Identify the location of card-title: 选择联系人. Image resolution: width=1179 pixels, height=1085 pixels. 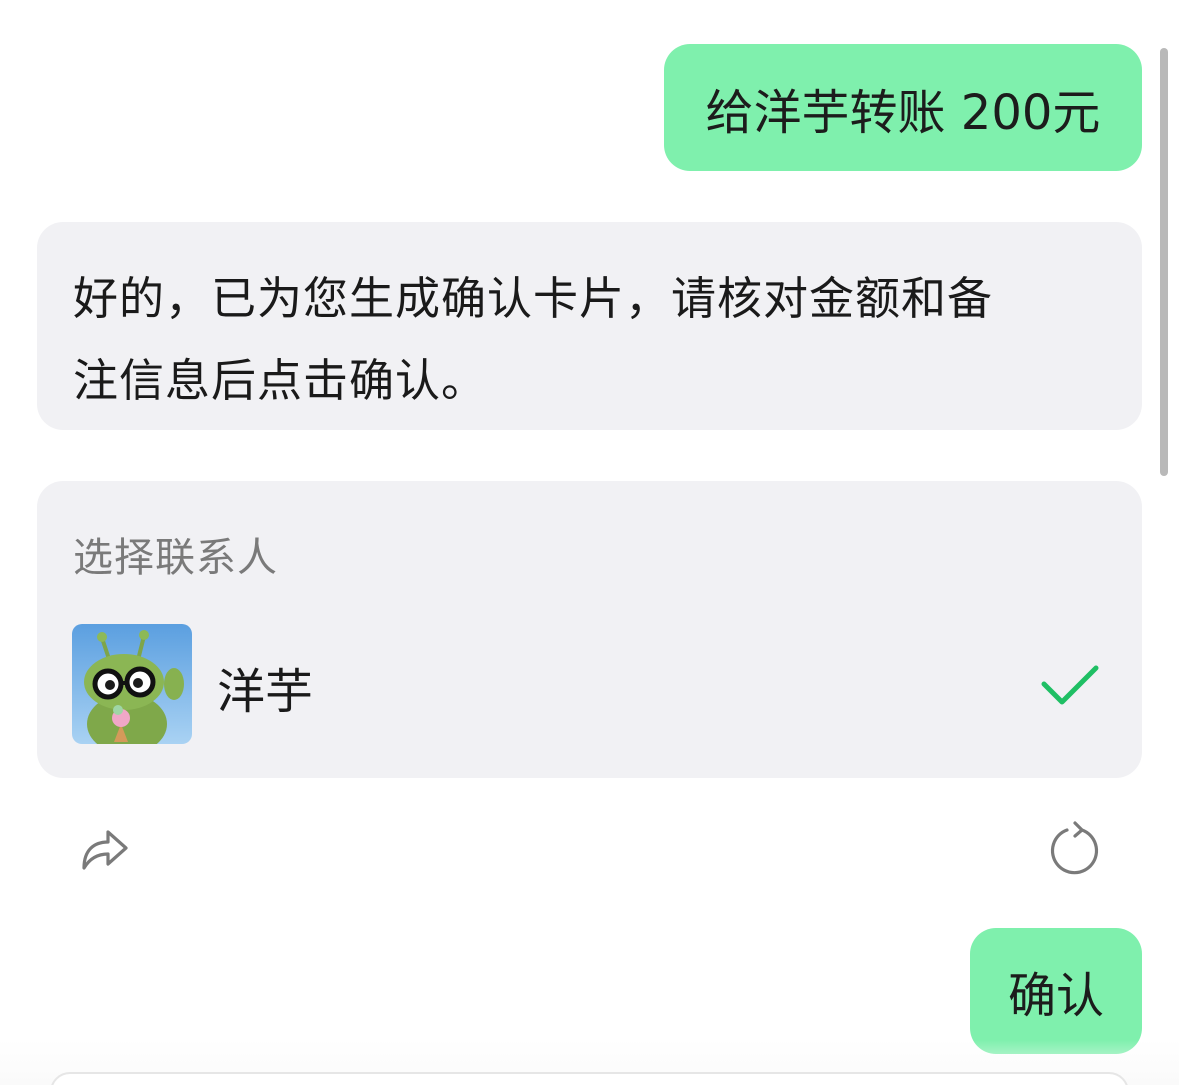
(175, 558).